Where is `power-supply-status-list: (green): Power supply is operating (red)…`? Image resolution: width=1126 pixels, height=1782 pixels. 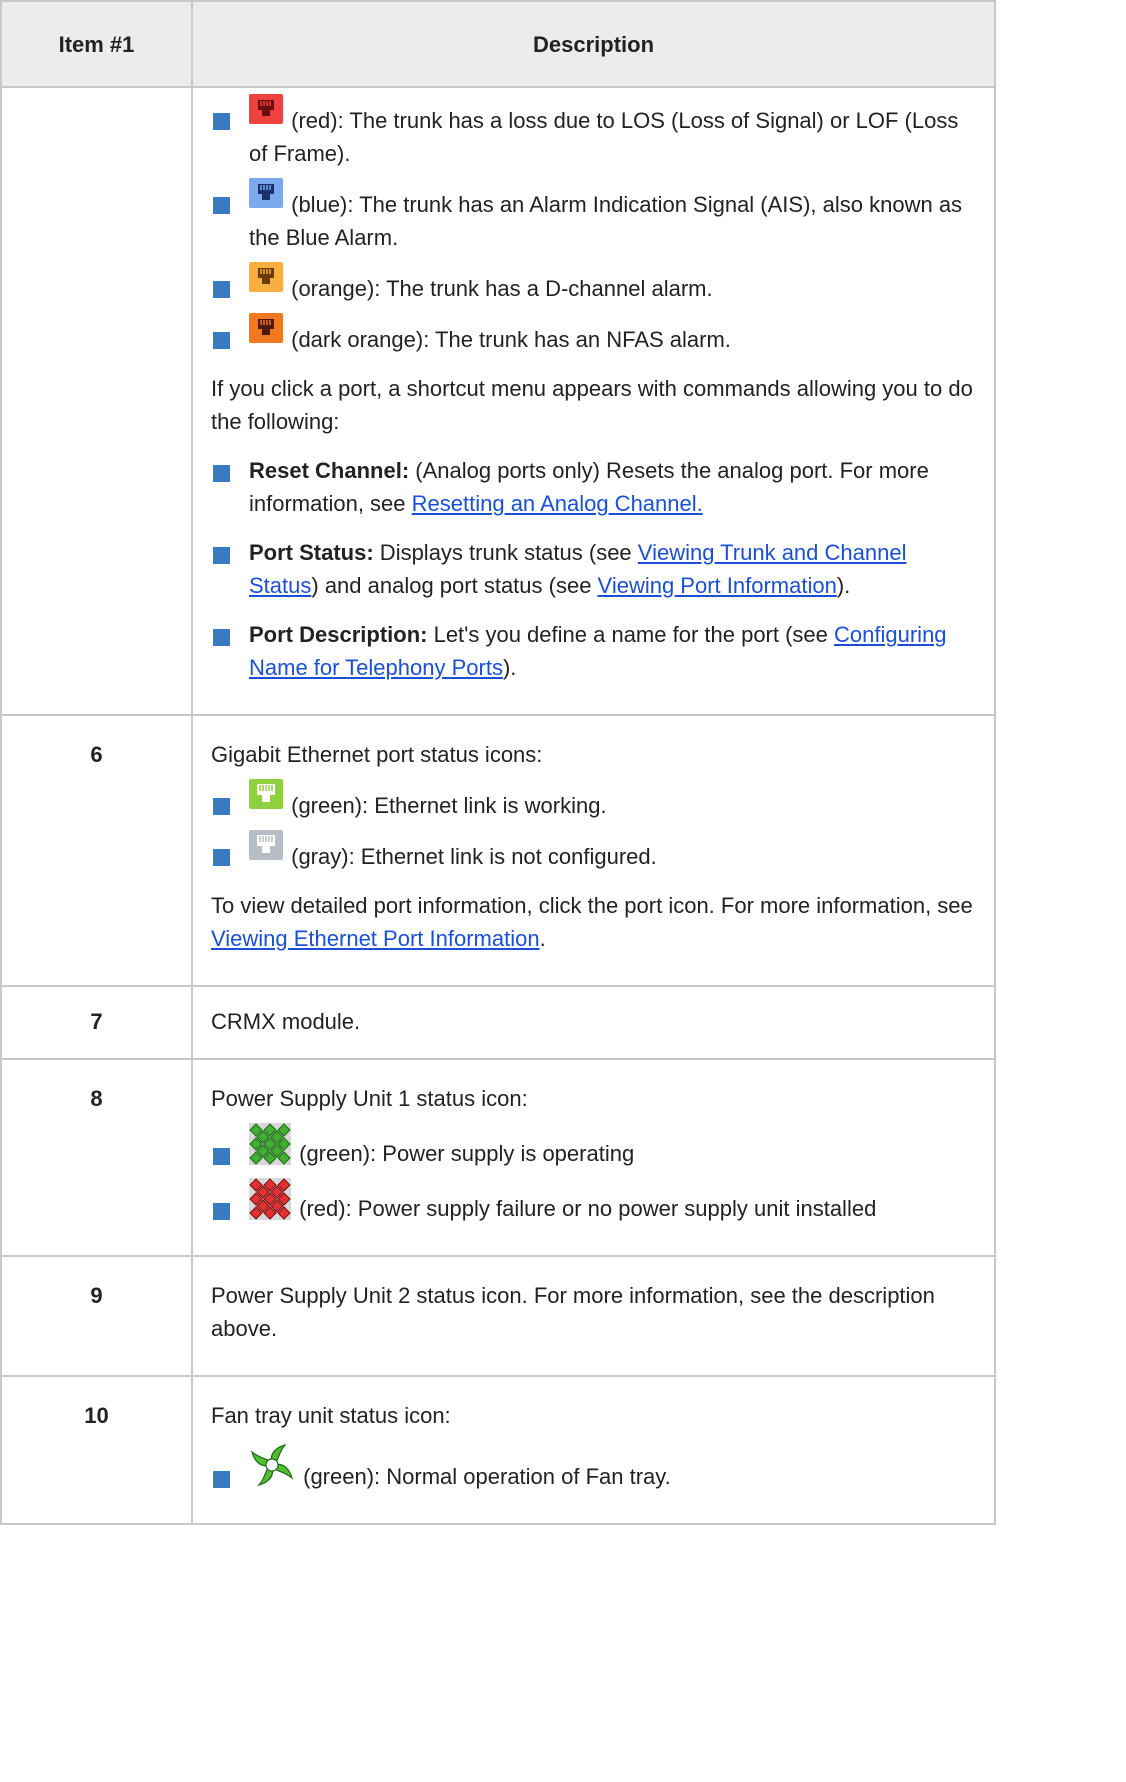
power-supply-status-list: (green): Power supply is operating (red)… is located at coordinates (593, 1178).